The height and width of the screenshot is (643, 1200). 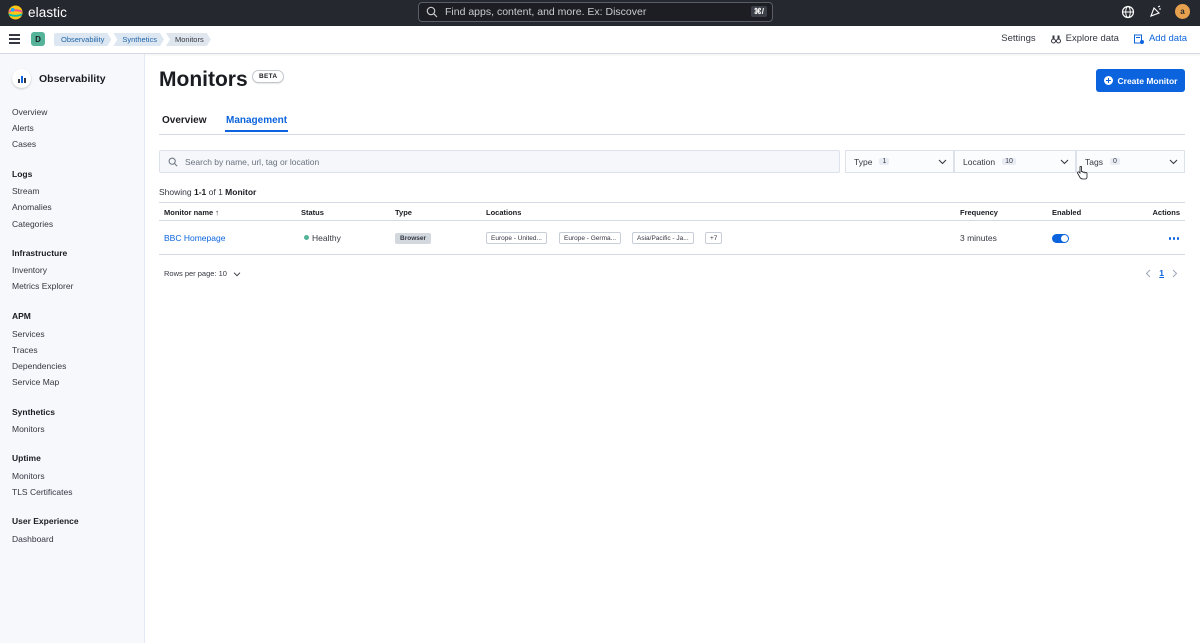 I want to click on tags-filter-button: Tags 0, so click(x=1130, y=161).